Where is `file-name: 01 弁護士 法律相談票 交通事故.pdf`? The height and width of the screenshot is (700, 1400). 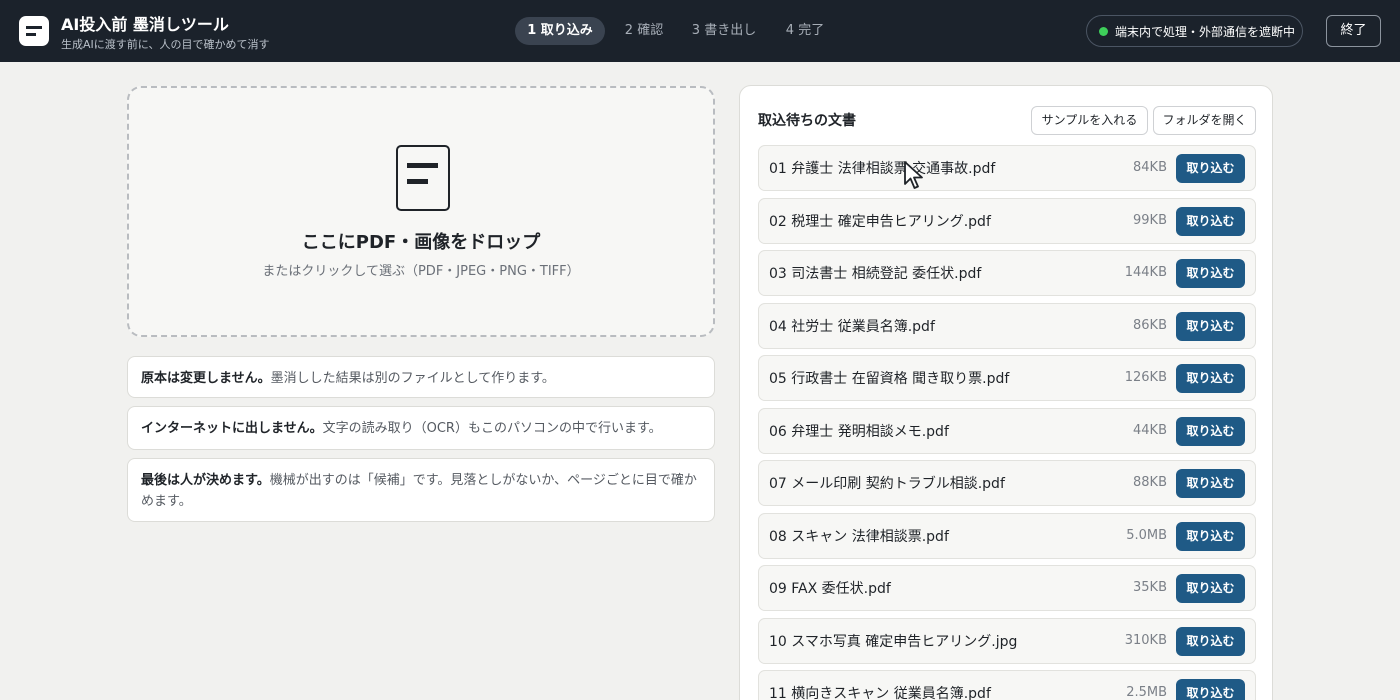 file-name: 01 弁護士 法律相談票 交通事故.pdf is located at coordinates (882, 169).